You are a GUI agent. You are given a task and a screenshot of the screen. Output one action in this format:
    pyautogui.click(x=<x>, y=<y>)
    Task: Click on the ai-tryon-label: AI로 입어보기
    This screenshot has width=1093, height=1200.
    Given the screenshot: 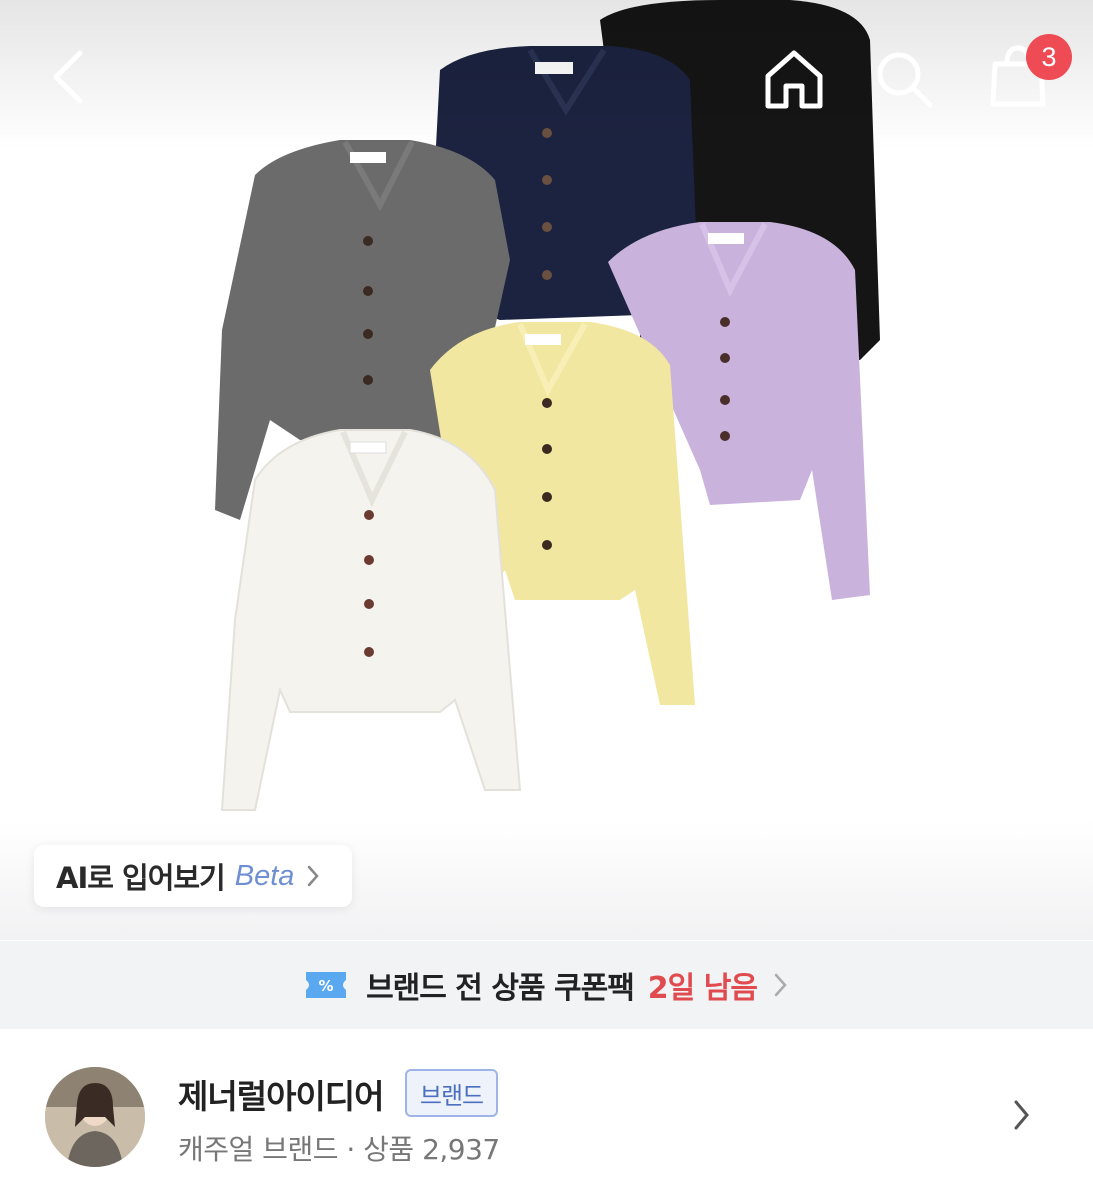 What is the action you would take?
    pyautogui.click(x=141, y=878)
    